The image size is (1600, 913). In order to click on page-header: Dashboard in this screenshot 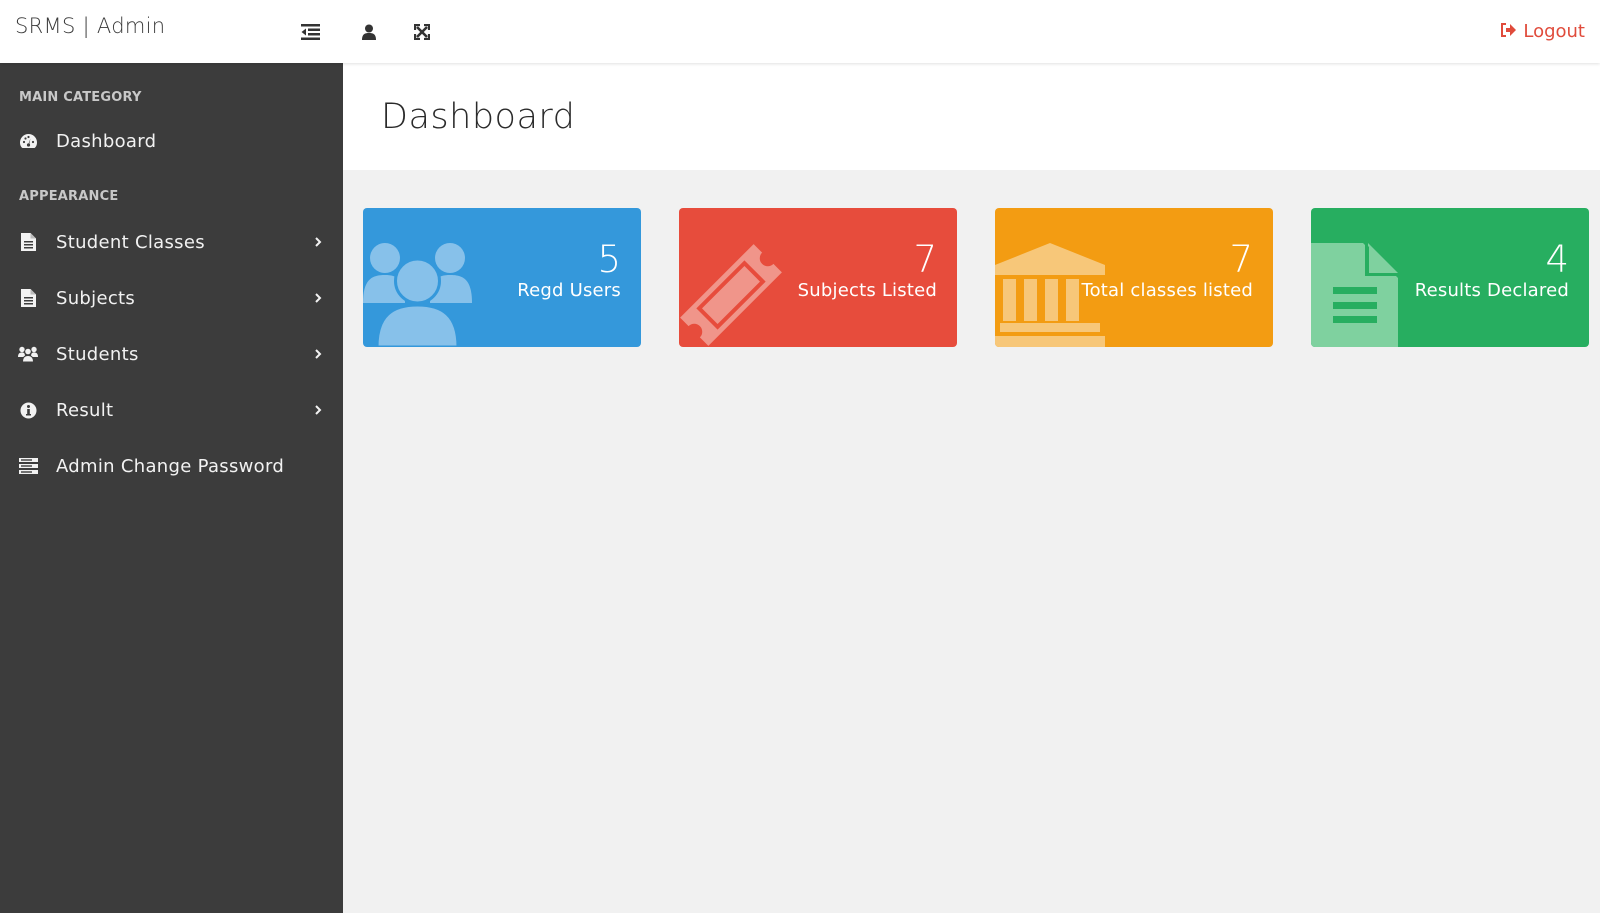, I will do `click(971, 116)`.